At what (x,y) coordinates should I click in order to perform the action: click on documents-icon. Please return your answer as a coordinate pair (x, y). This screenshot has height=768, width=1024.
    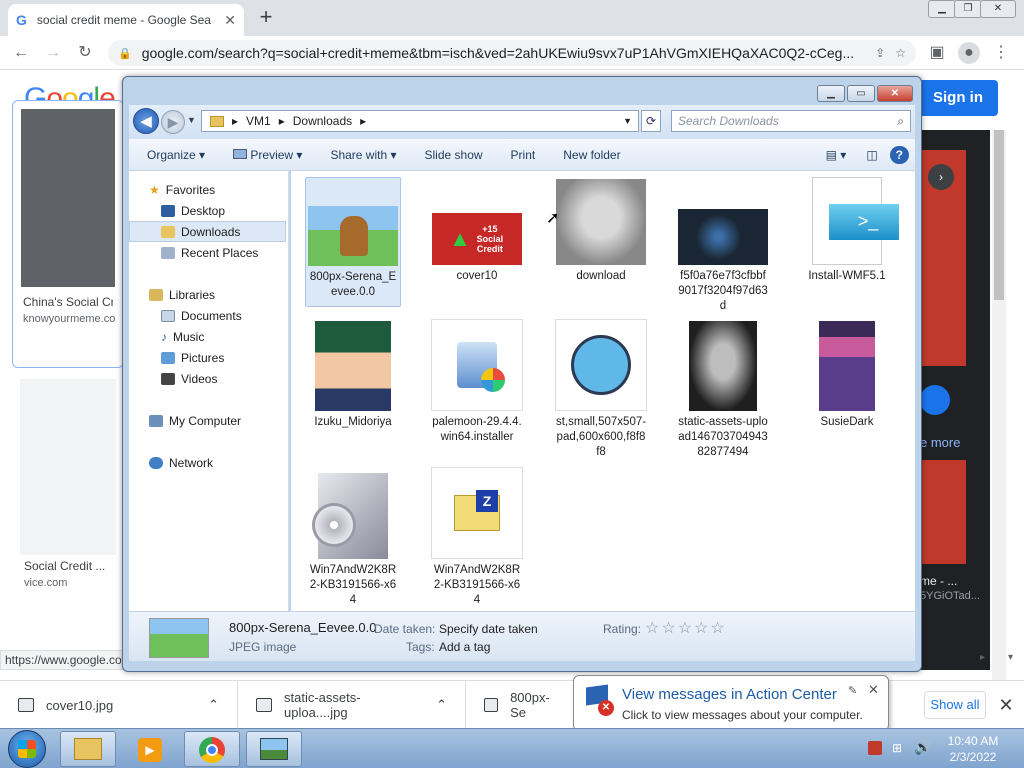
    Looking at the image, I should click on (168, 315).